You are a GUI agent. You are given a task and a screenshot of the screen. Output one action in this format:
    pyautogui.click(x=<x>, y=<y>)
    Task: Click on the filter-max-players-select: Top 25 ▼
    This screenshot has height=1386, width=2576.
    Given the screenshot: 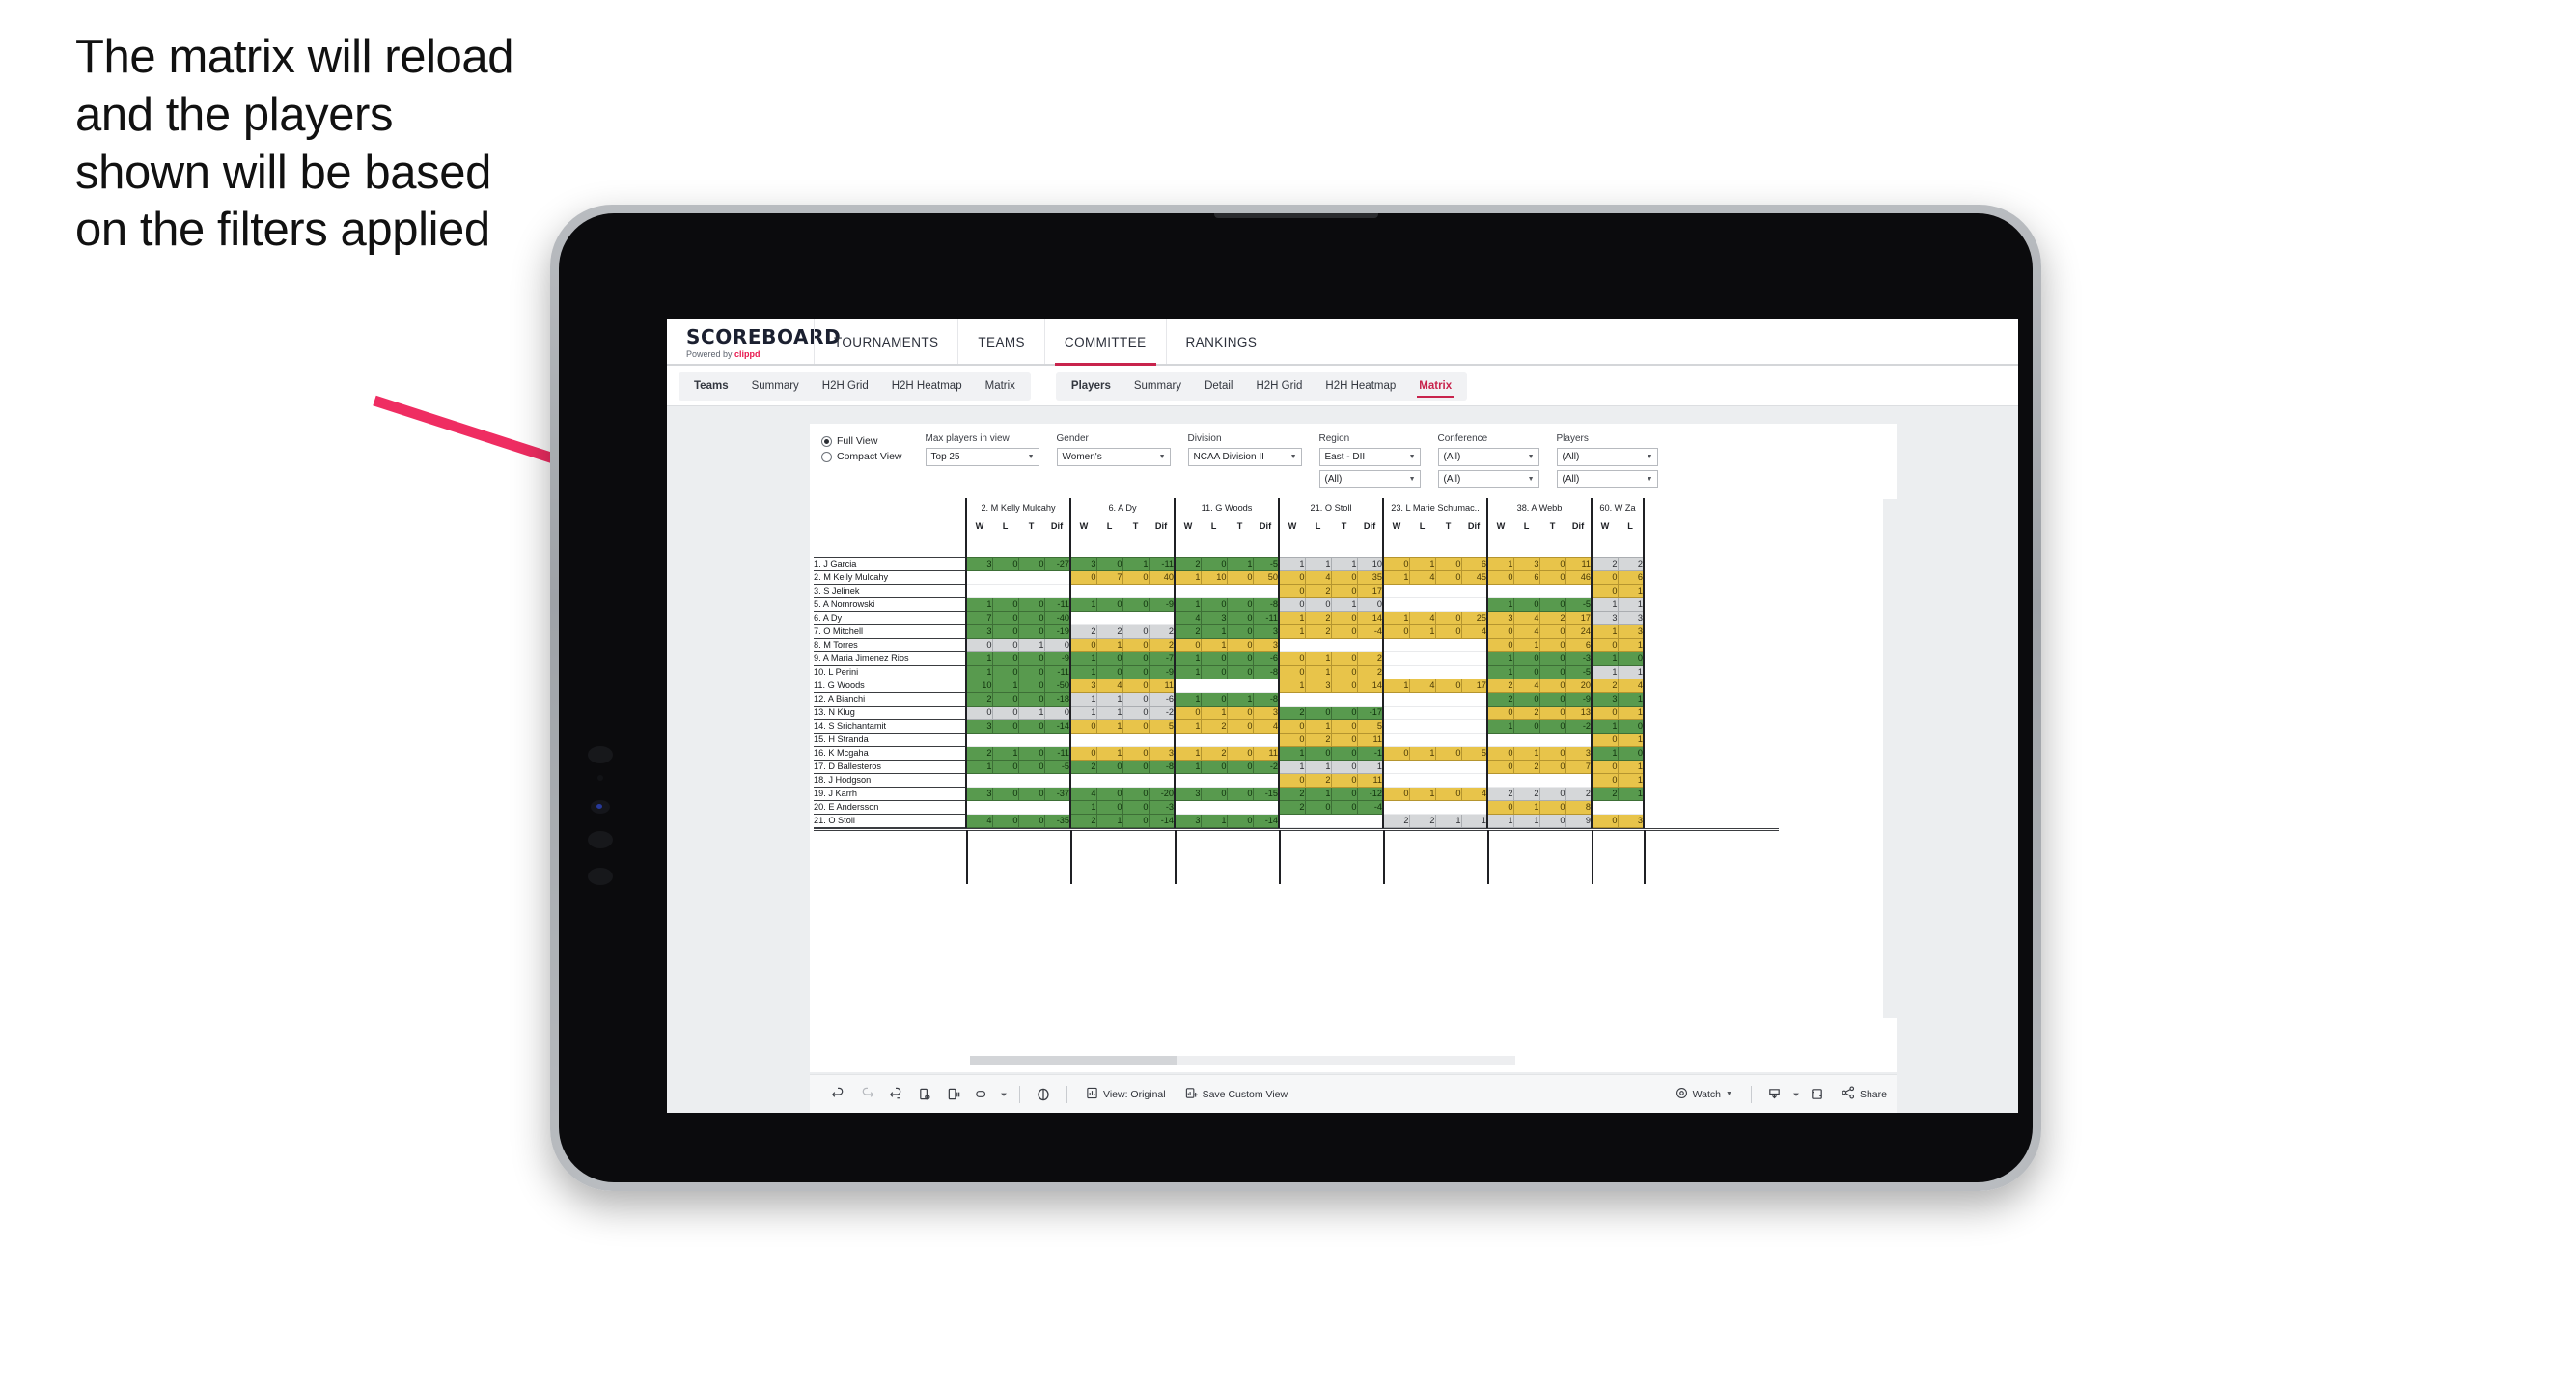 What is the action you would take?
    pyautogui.click(x=982, y=457)
    